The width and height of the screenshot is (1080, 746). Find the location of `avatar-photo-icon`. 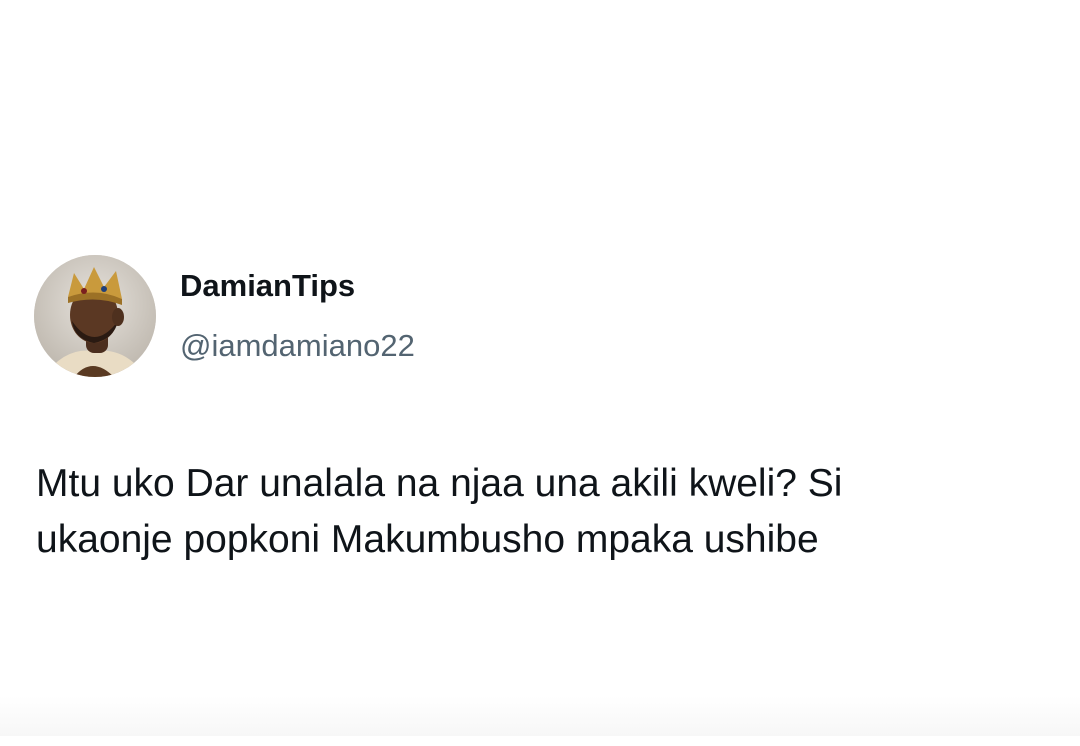

avatar-photo-icon is located at coordinates (95, 316).